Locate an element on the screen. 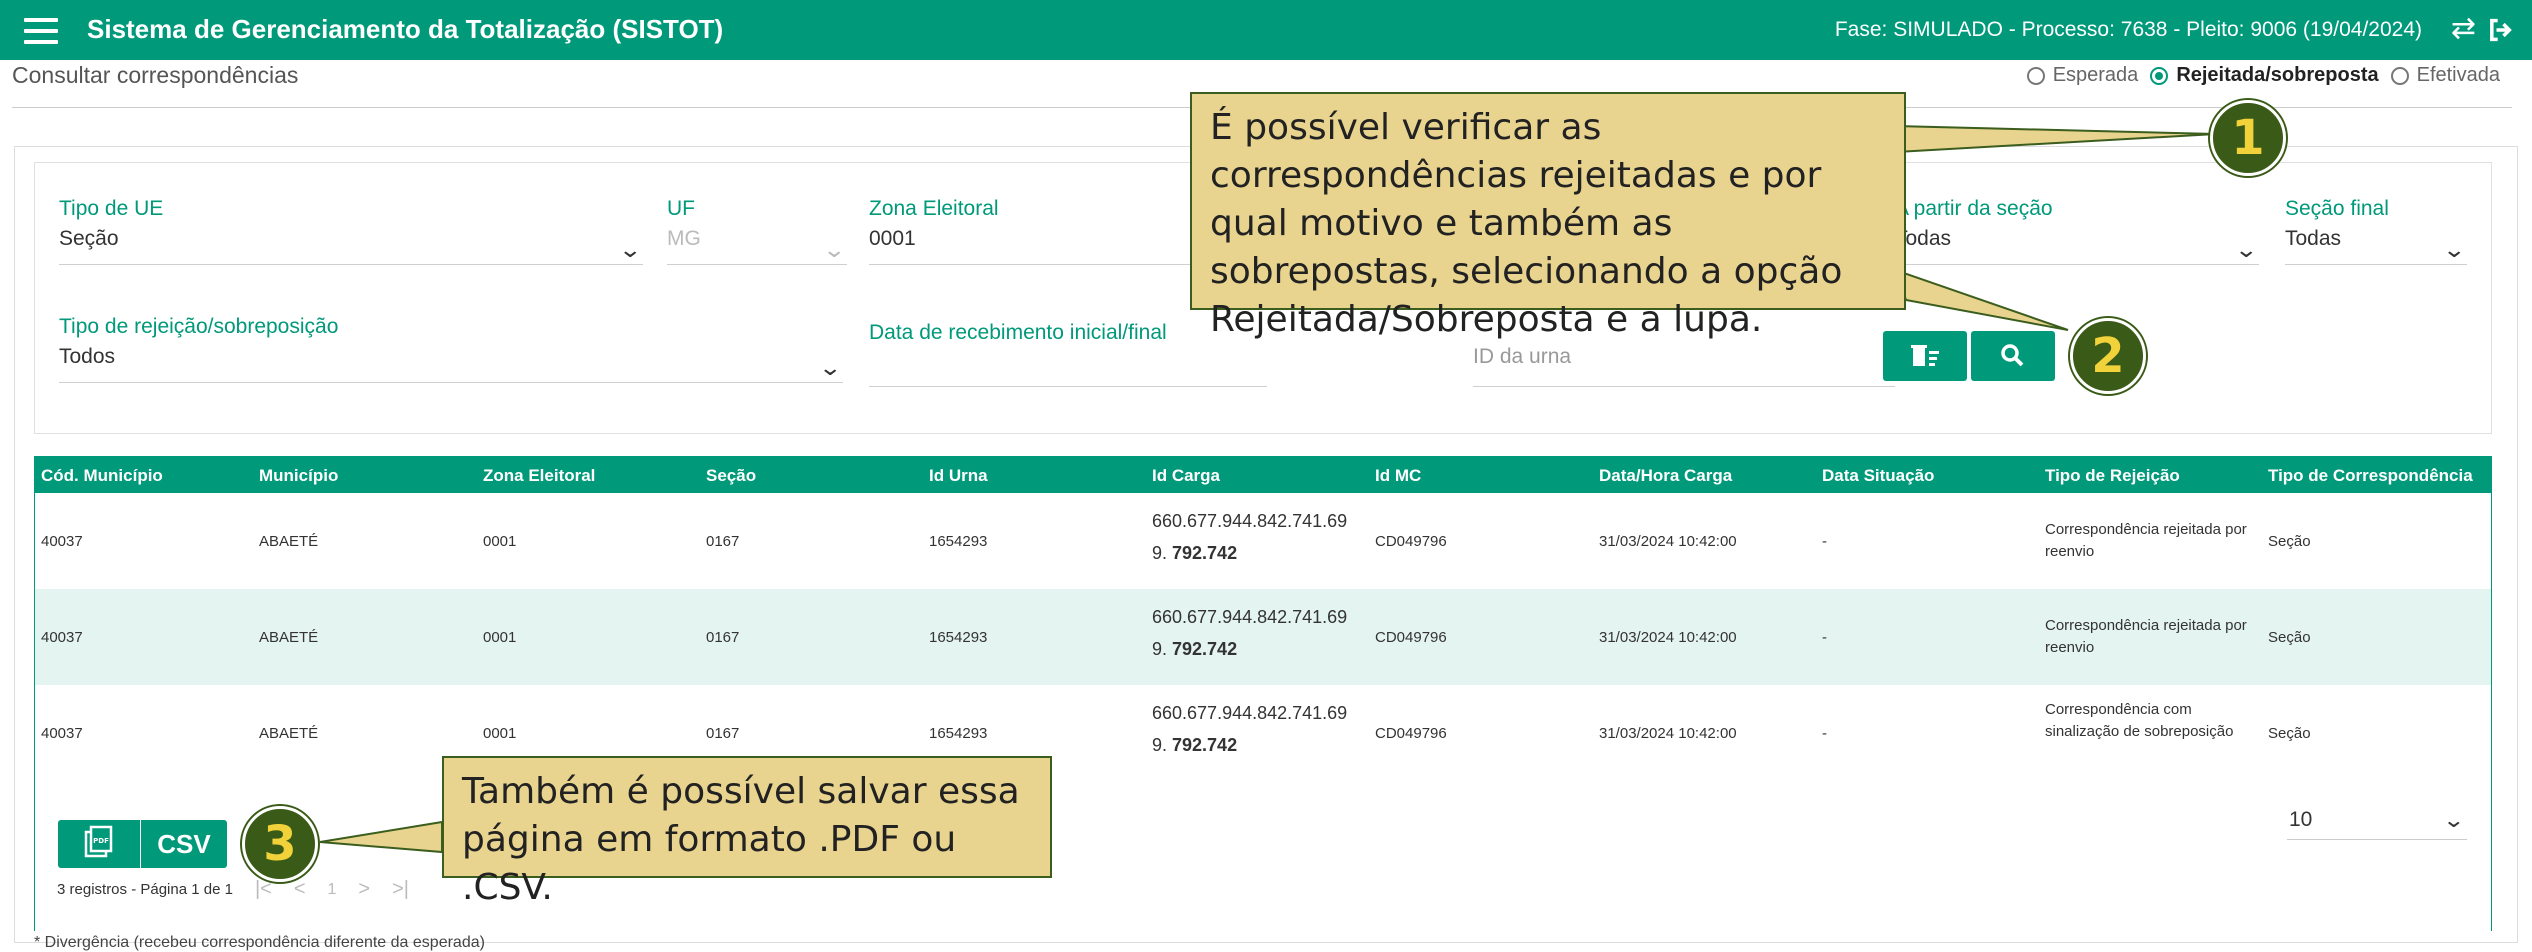 The image size is (2532, 952). callout-badge-1: 1 is located at coordinates (2248, 138).